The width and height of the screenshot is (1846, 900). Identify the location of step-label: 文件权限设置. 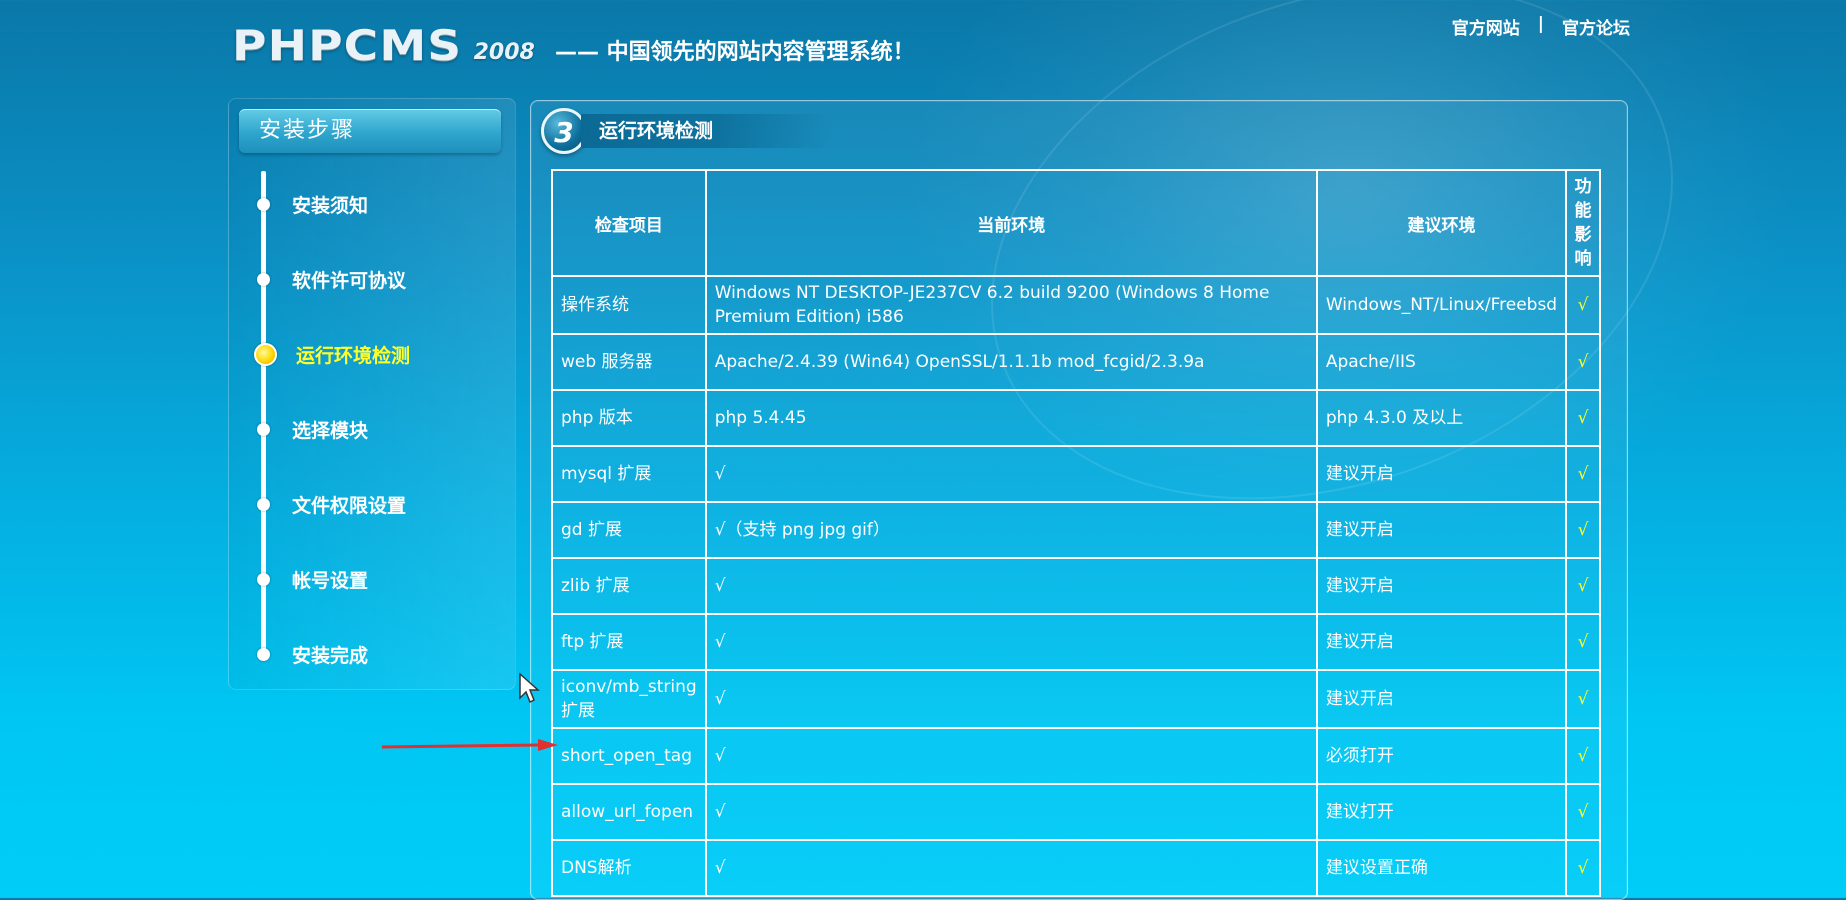
(349, 506).